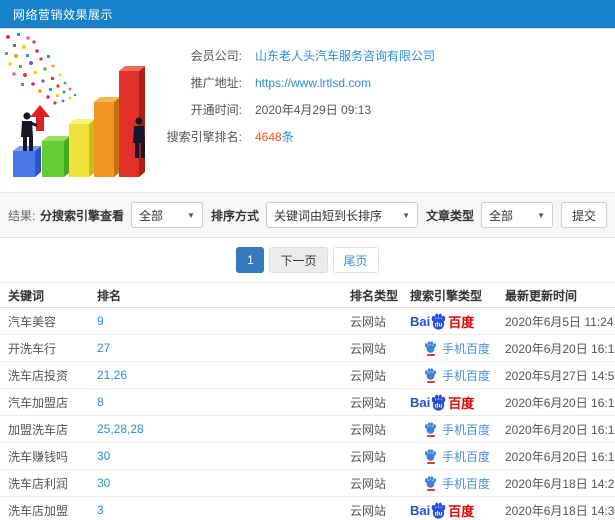 The image size is (615, 520). What do you see at coordinates (166, 215) in the screenshot?
I see `engine-filter-select: 全部 ▼` at bounding box center [166, 215].